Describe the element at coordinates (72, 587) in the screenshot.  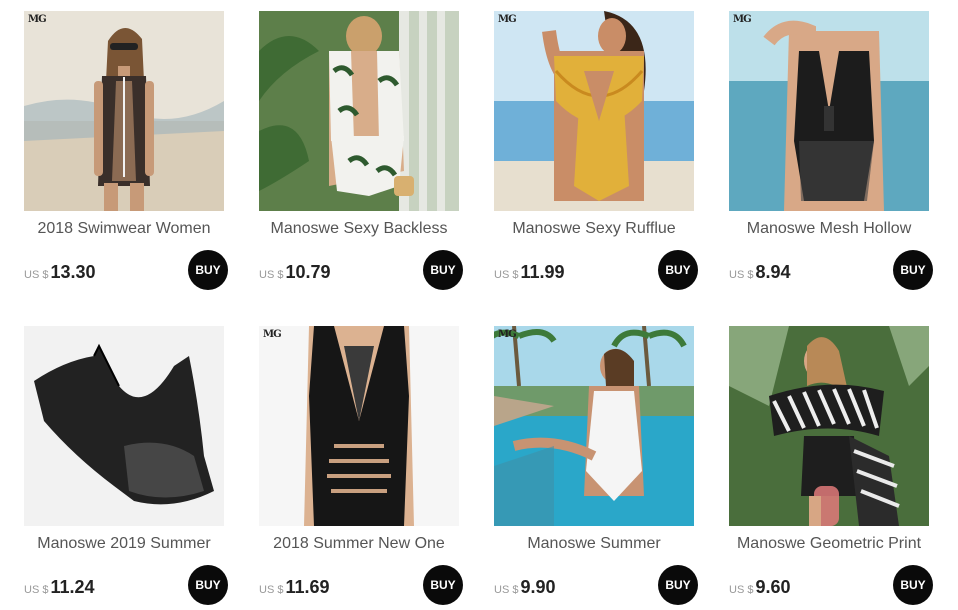
I see `product-price: 11.24` at that location.